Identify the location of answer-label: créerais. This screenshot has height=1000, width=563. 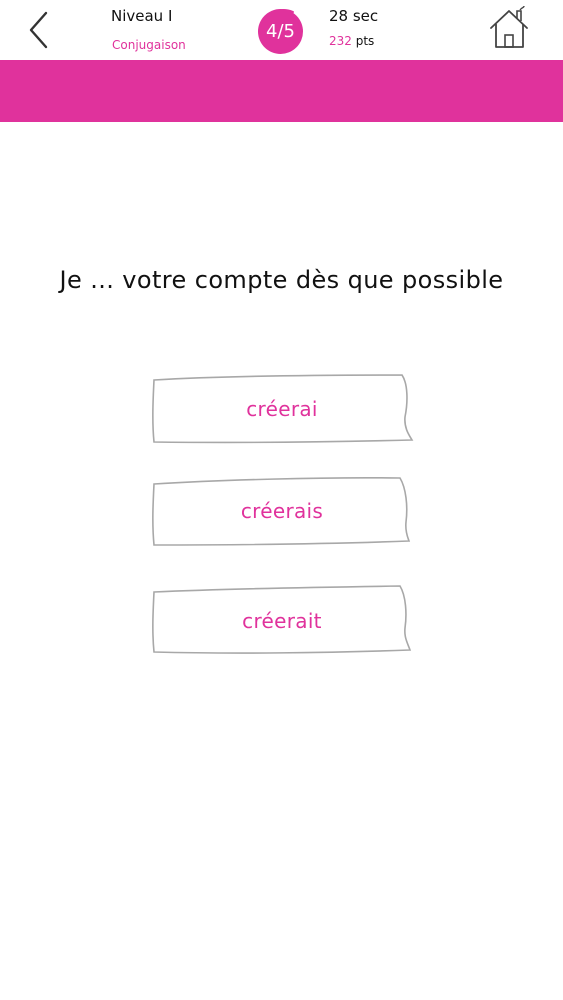
(282, 511).